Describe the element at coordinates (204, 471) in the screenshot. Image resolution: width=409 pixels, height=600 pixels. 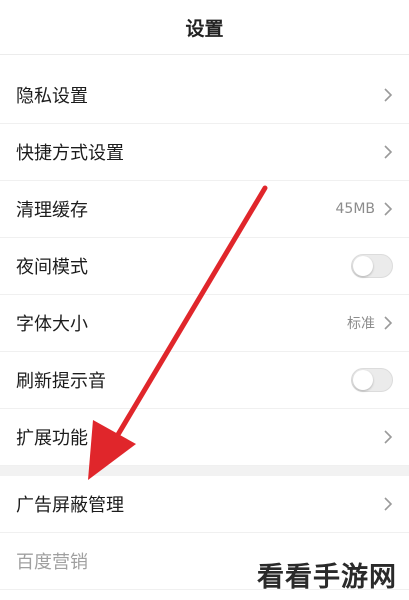
I see `section-divider` at that location.